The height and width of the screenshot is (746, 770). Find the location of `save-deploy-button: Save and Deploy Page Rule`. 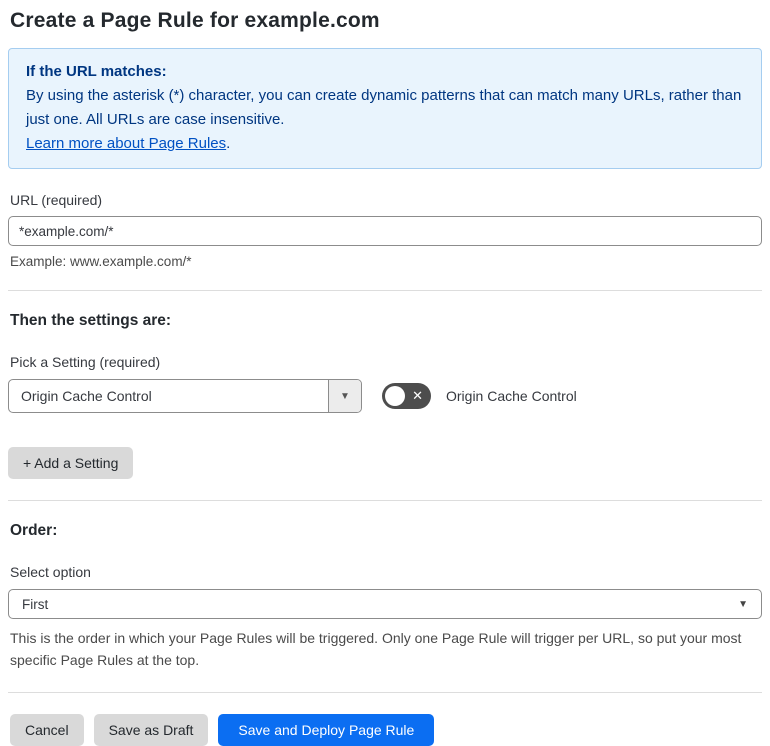

save-deploy-button: Save and Deploy Page Rule is located at coordinates (326, 730).